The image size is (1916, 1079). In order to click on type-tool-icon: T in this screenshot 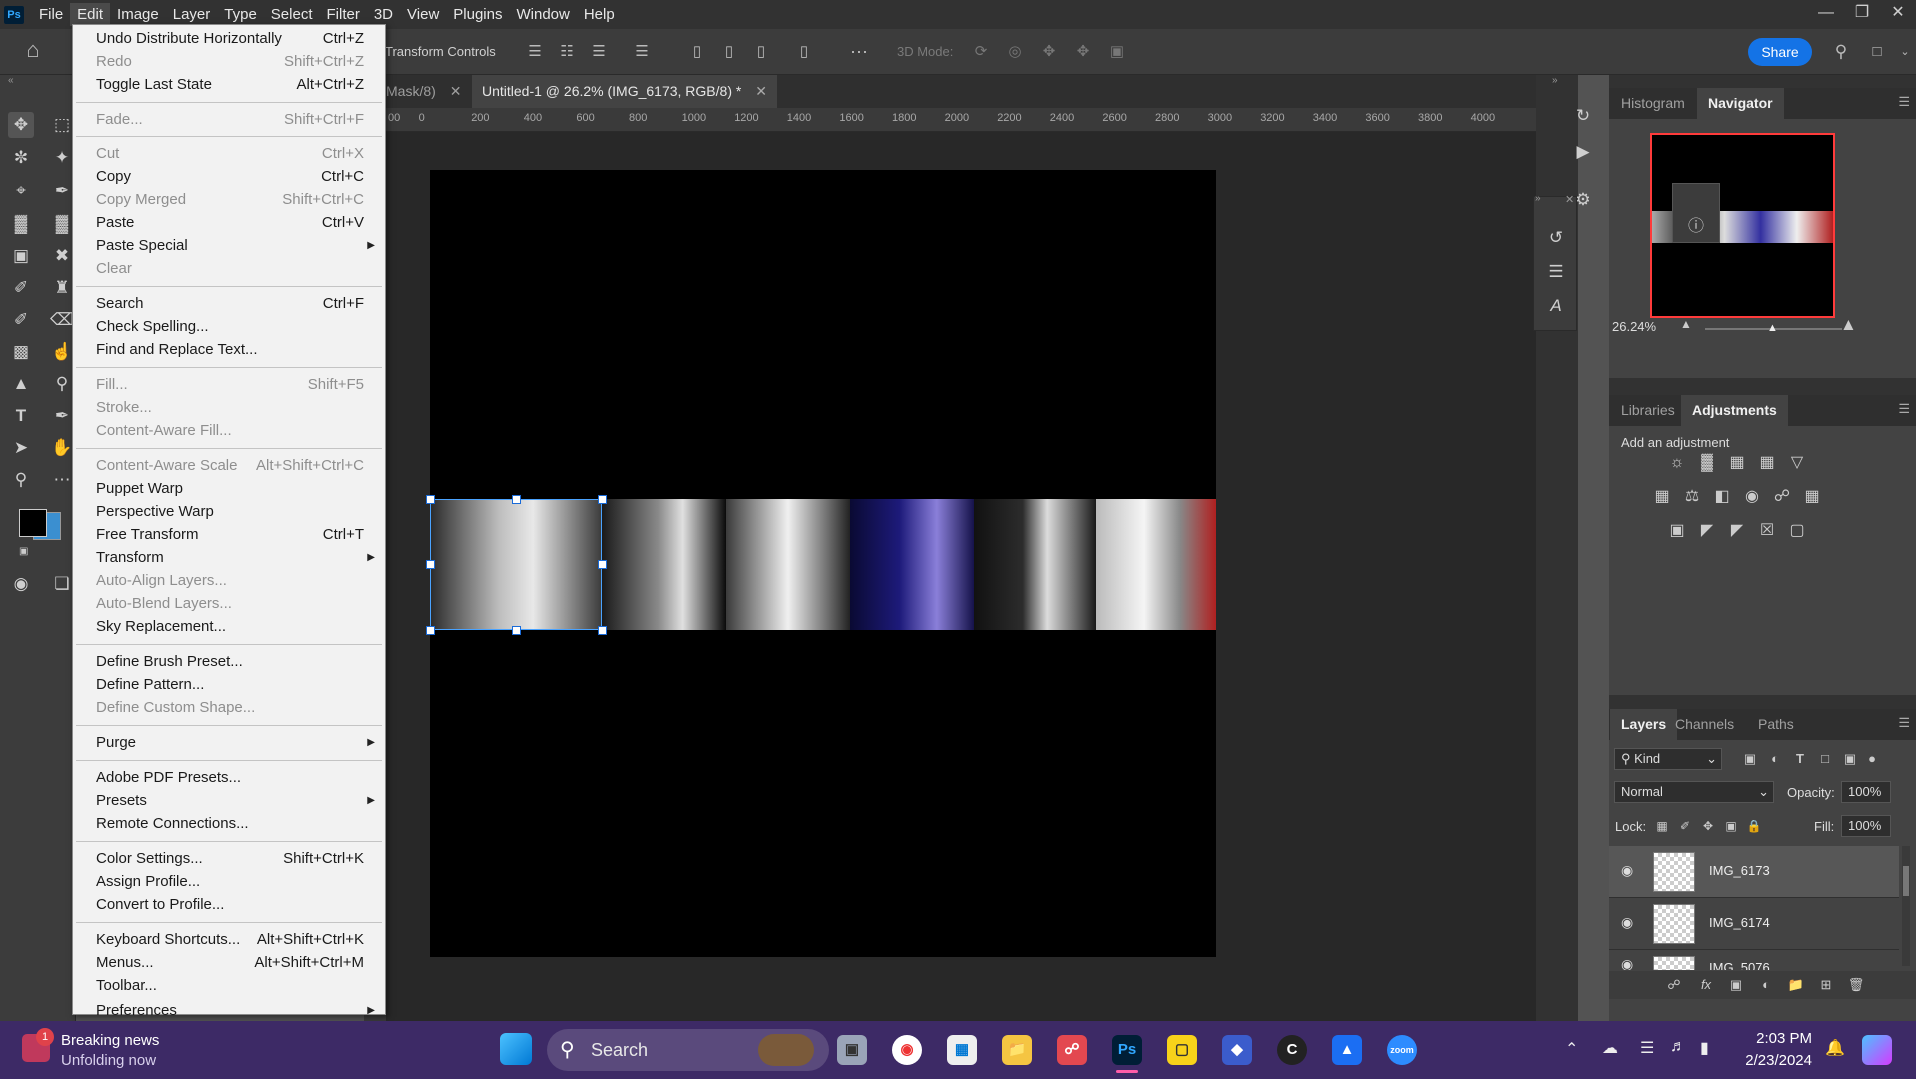, I will do `click(21, 416)`.